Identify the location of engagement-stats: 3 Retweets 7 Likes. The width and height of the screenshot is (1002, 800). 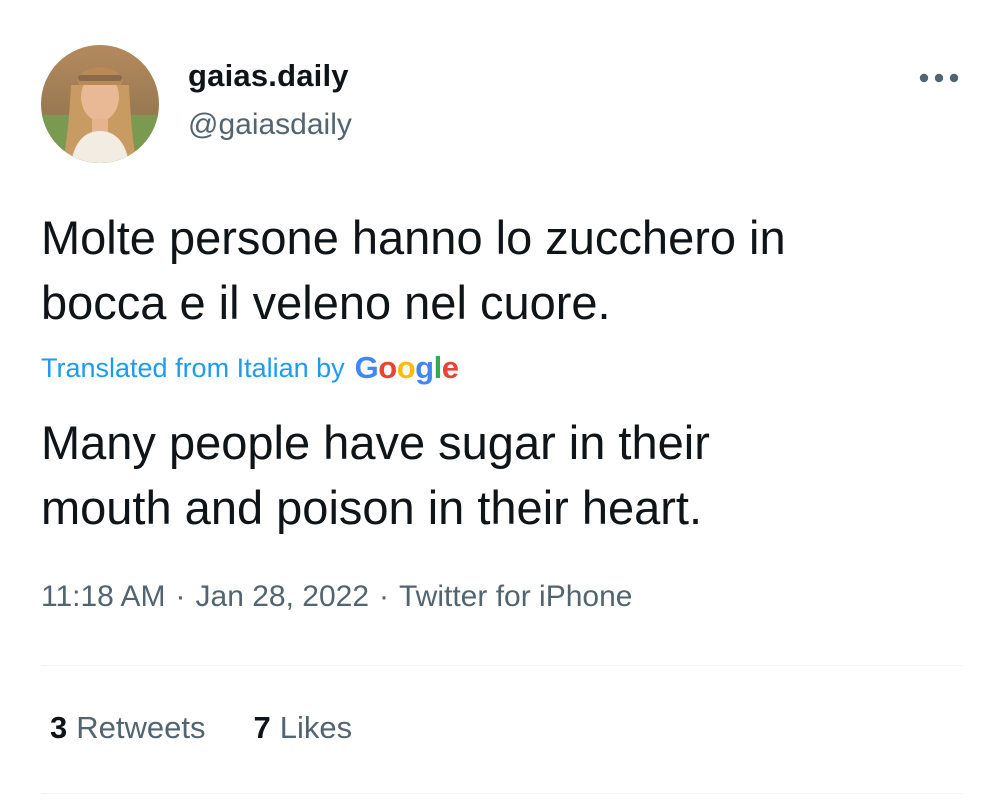
(201, 728).